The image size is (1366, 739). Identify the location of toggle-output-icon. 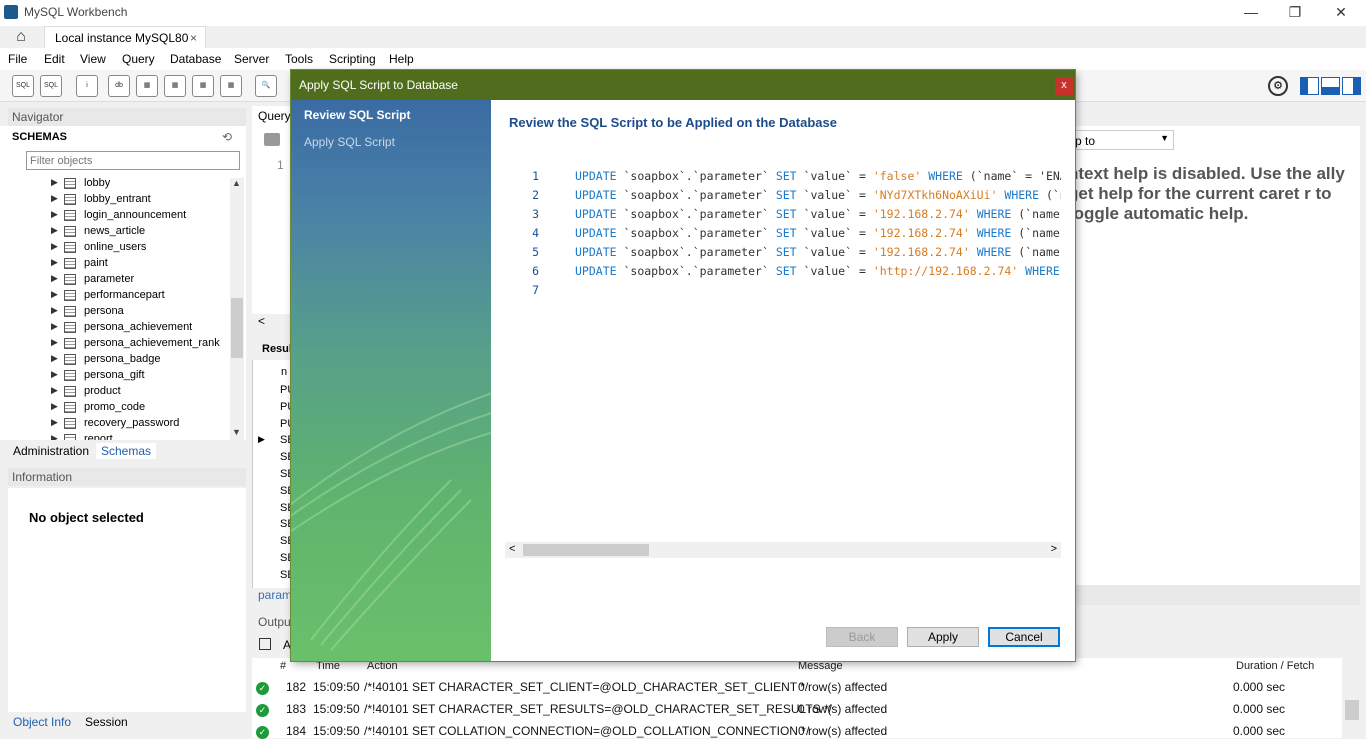
(1330, 86).